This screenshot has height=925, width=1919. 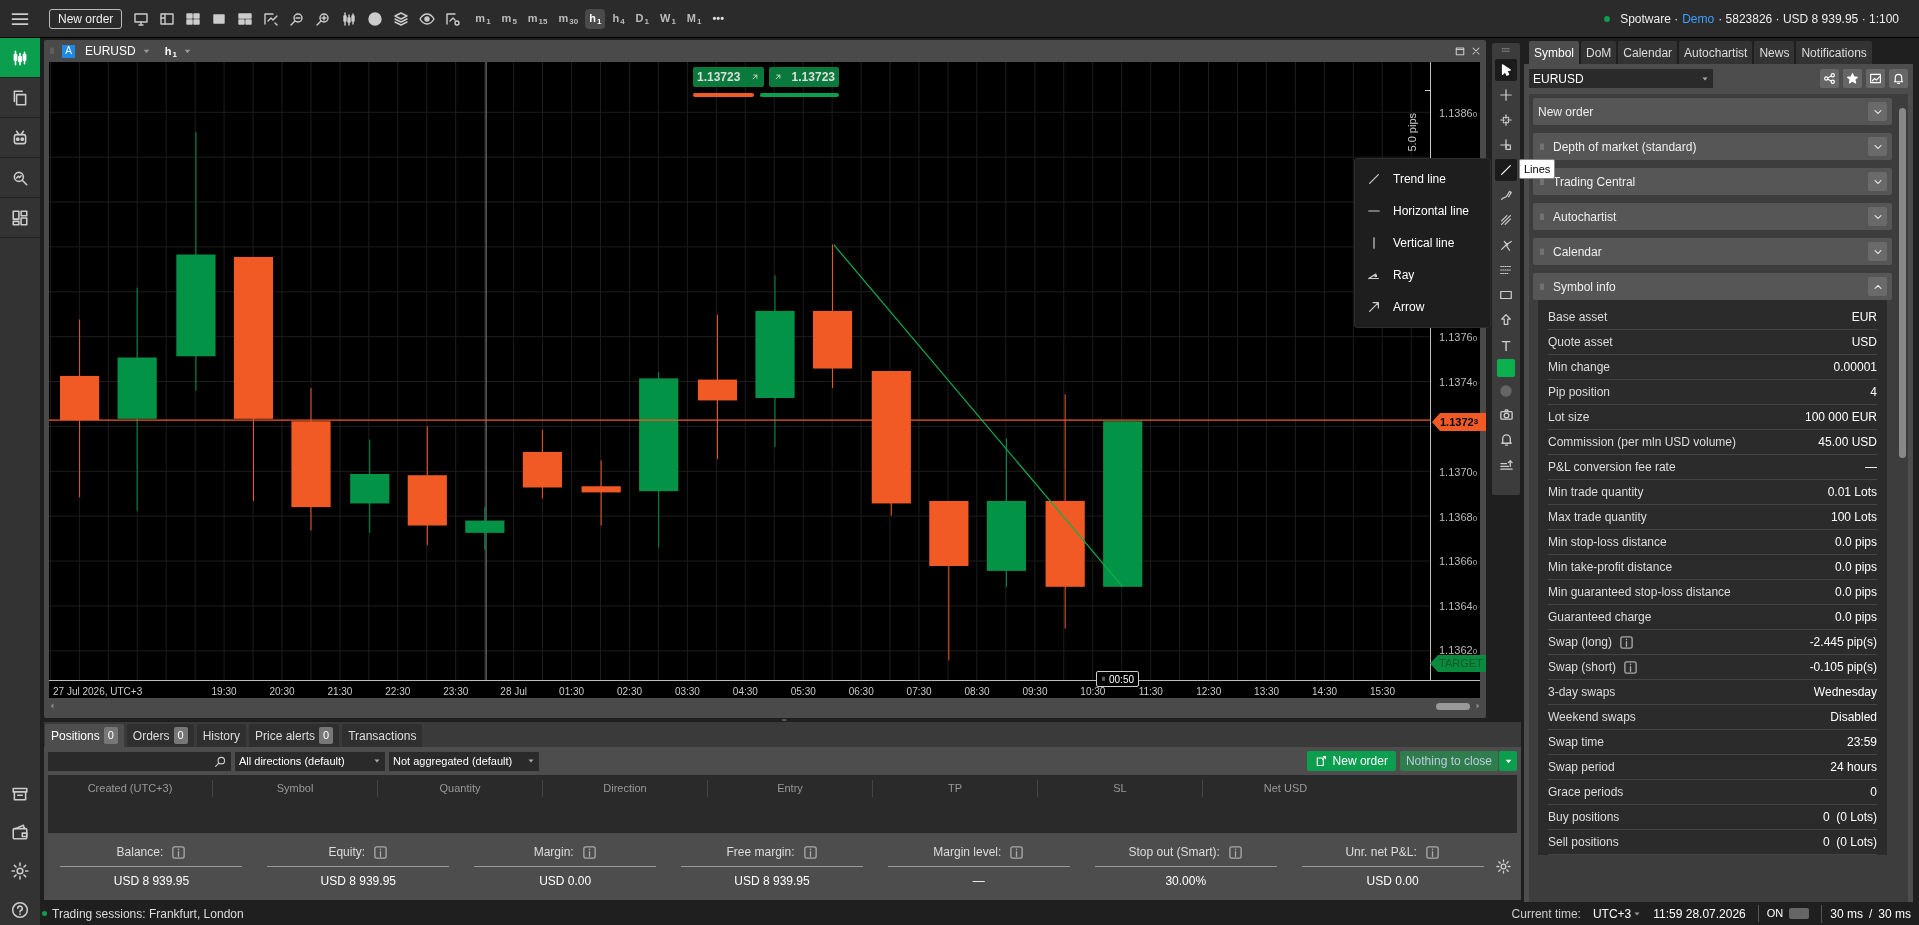 What do you see at coordinates (1716, 52) in the screenshot?
I see `panel-tab: Autochartist` at bounding box center [1716, 52].